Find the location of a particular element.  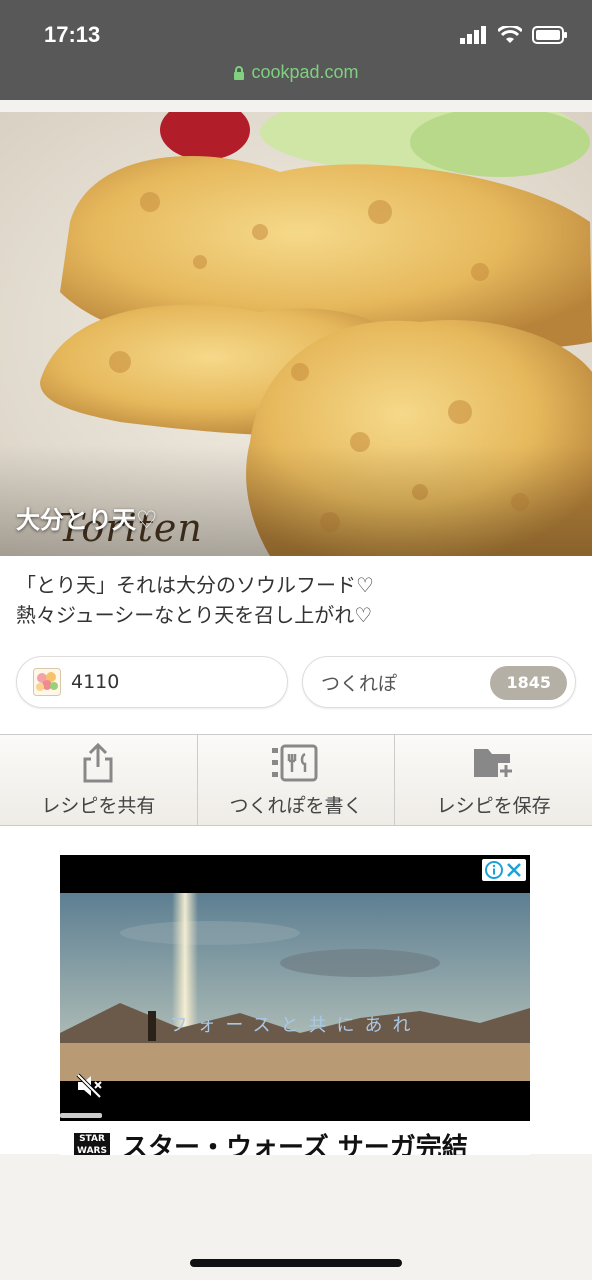

muted-speaker-icon is located at coordinates (90, 1086).